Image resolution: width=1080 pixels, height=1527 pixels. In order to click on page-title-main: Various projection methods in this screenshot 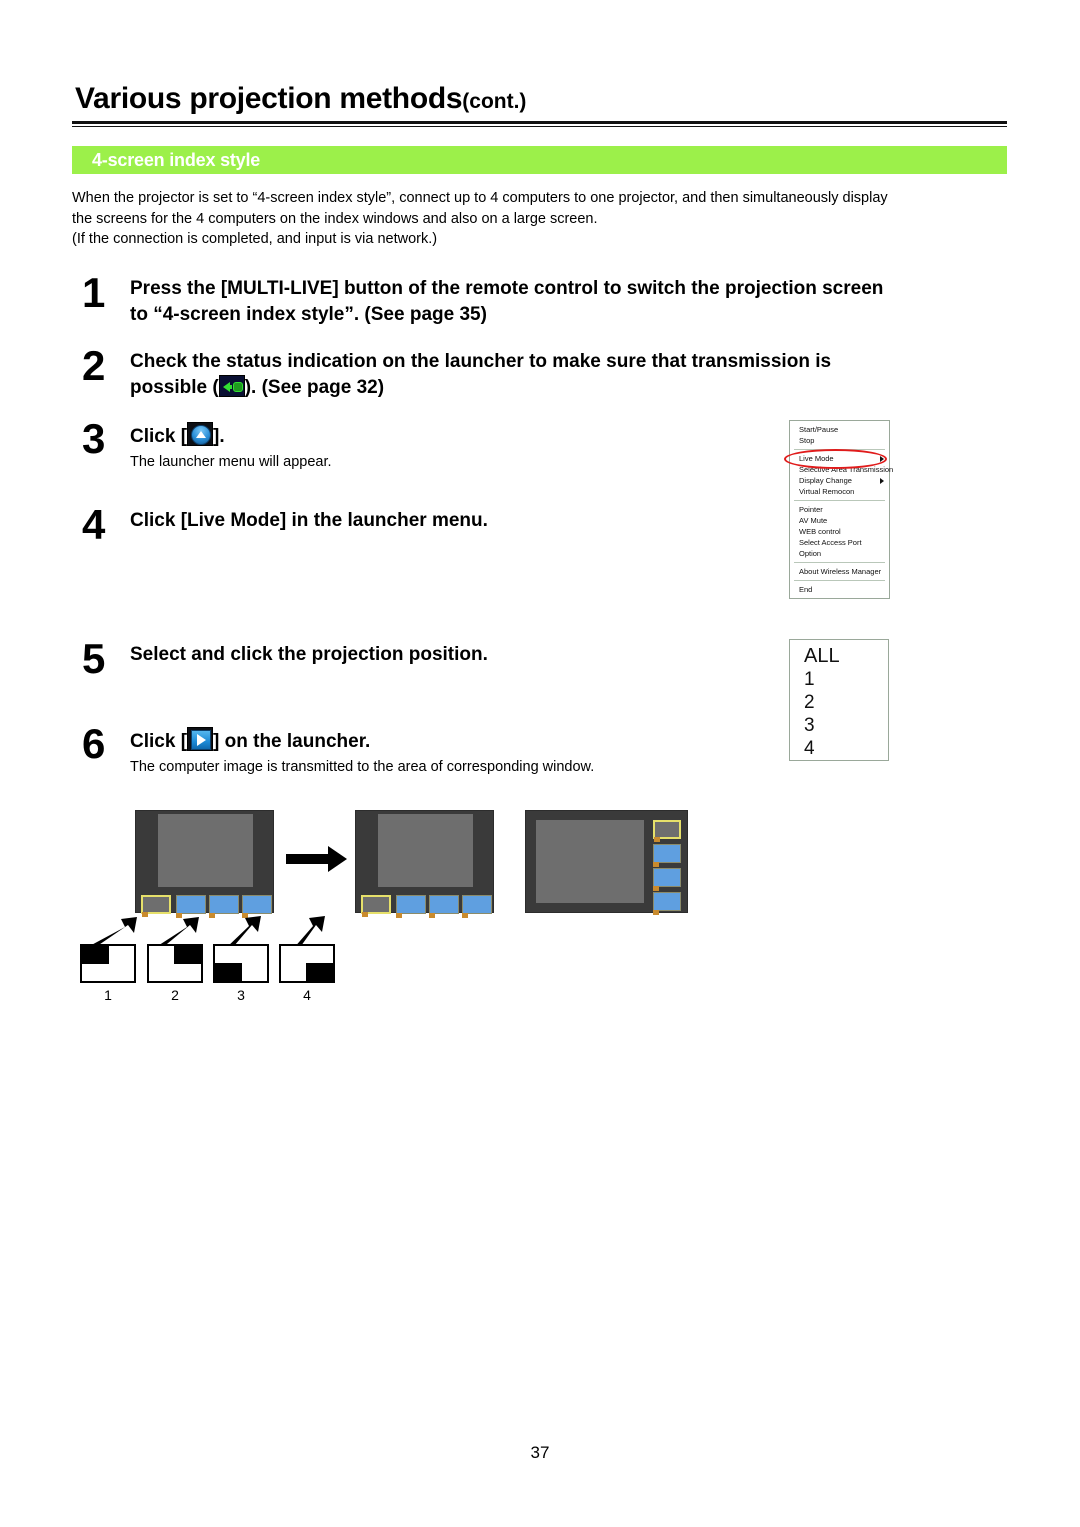, I will do `click(269, 98)`.